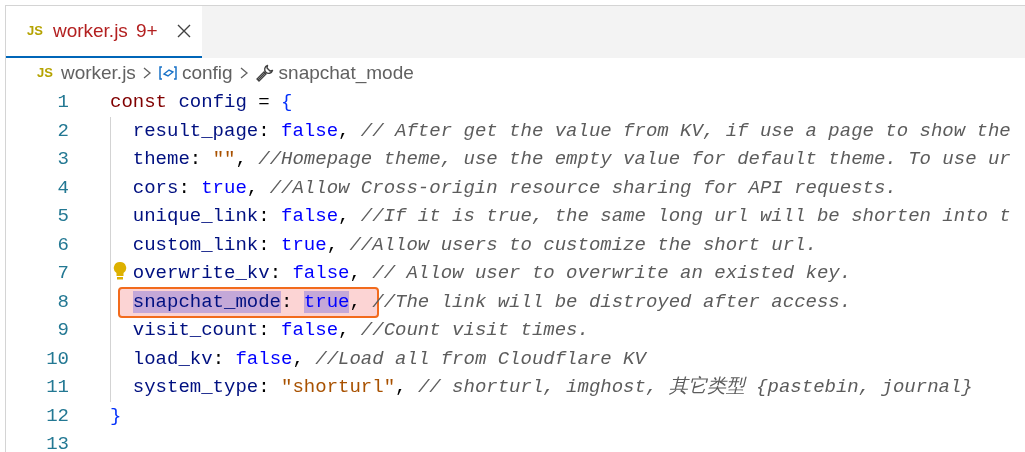  Describe the element at coordinates (514, 188) in the screenshot. I see `code-line: cors: true, //Allow Cross-origin resource sharing for API requests.` at that location.